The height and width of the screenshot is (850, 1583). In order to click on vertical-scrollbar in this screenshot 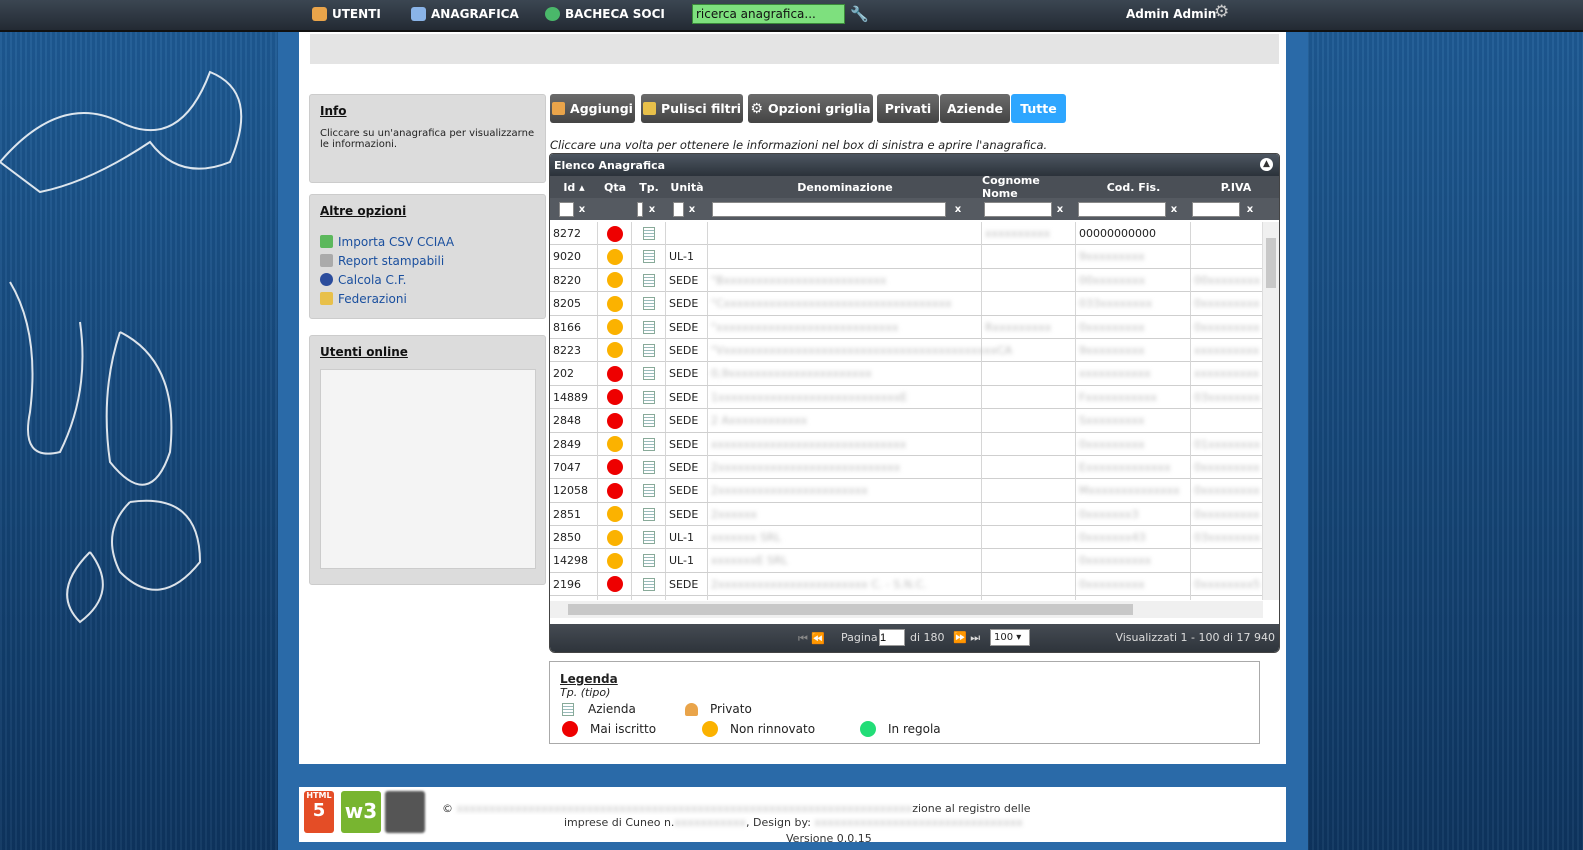, I will do `click(1270, 411)`.